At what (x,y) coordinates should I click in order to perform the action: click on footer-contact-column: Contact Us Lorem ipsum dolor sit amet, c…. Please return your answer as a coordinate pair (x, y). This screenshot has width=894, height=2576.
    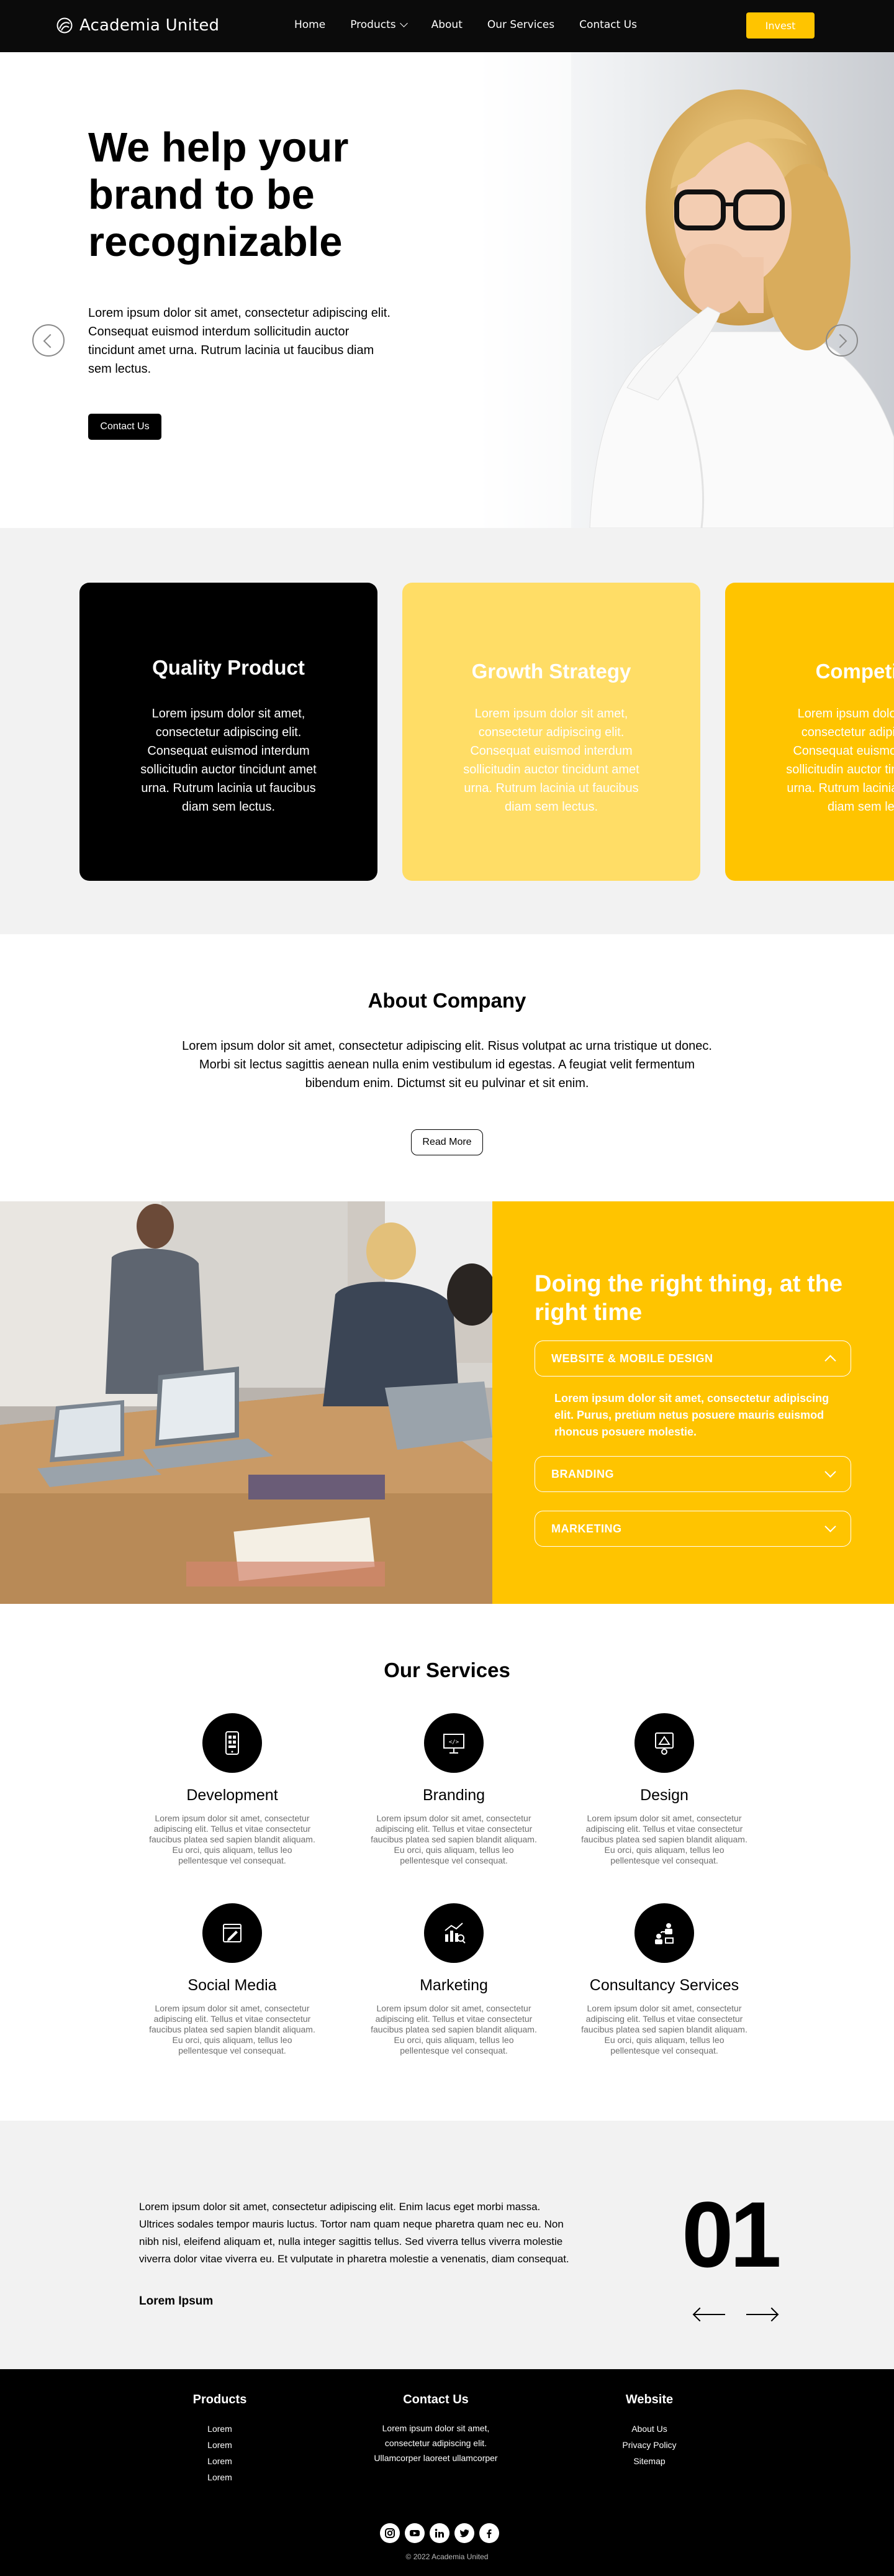
    Looking at the image, I should click on (436, 2429).